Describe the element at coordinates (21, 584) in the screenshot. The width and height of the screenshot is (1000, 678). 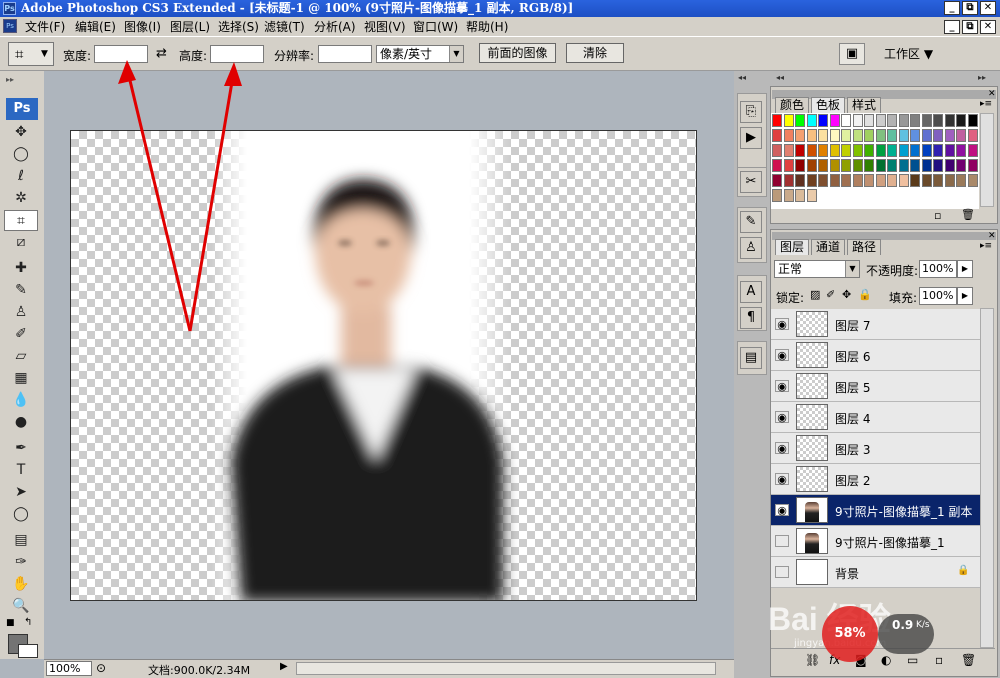
I see `hand-icon: ✋` at that location.